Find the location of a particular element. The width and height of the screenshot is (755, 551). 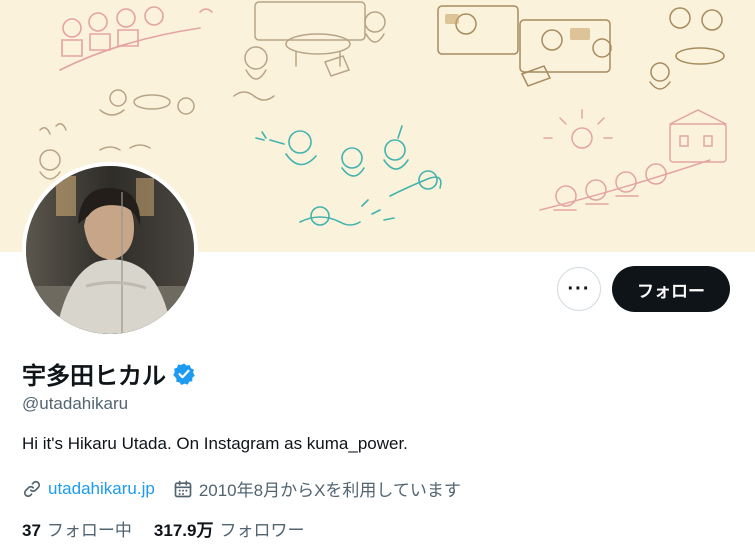

following-link: 37 フォロー中 is located at coordinates (77, 528).